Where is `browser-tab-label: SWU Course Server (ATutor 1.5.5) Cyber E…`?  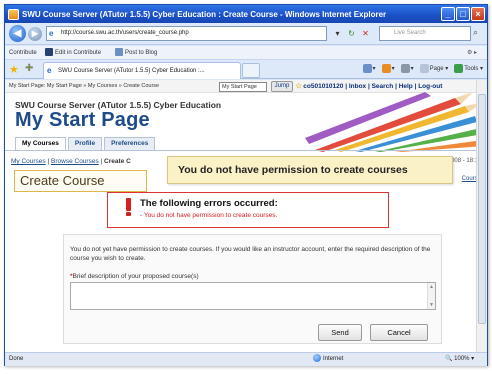
browser-tab-label: SWU Course Server (ATutor 1.5.5) Cyber E… is located at coordinates (131, 71).